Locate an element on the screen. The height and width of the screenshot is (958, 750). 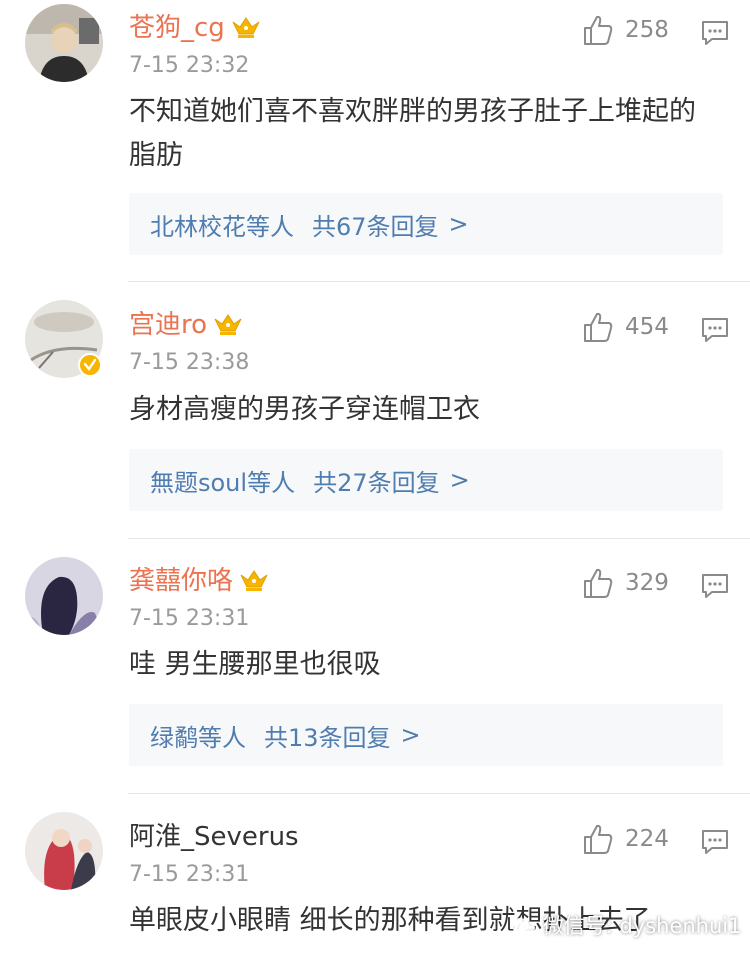
like-count: 258 is located at coordinates (647, 30).